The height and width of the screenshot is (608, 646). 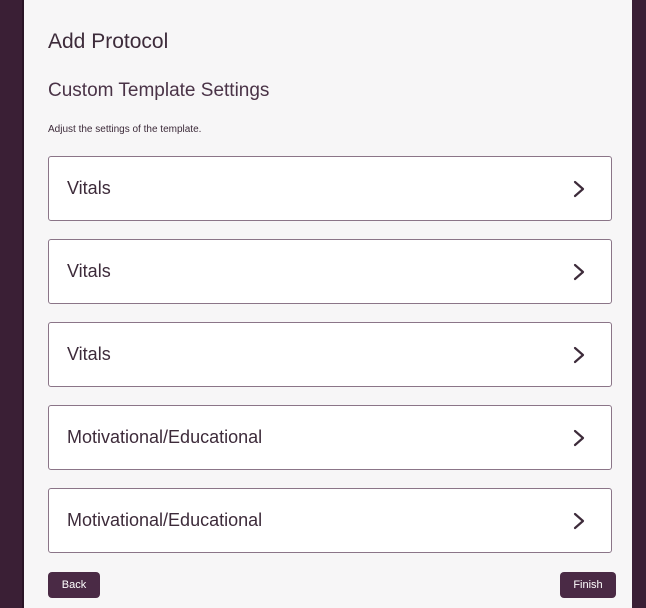 What do you see at coordinates (159, 90) in the screenshot?
I see `section-title: Custom Template Settings` at bounding box center [159, 90].